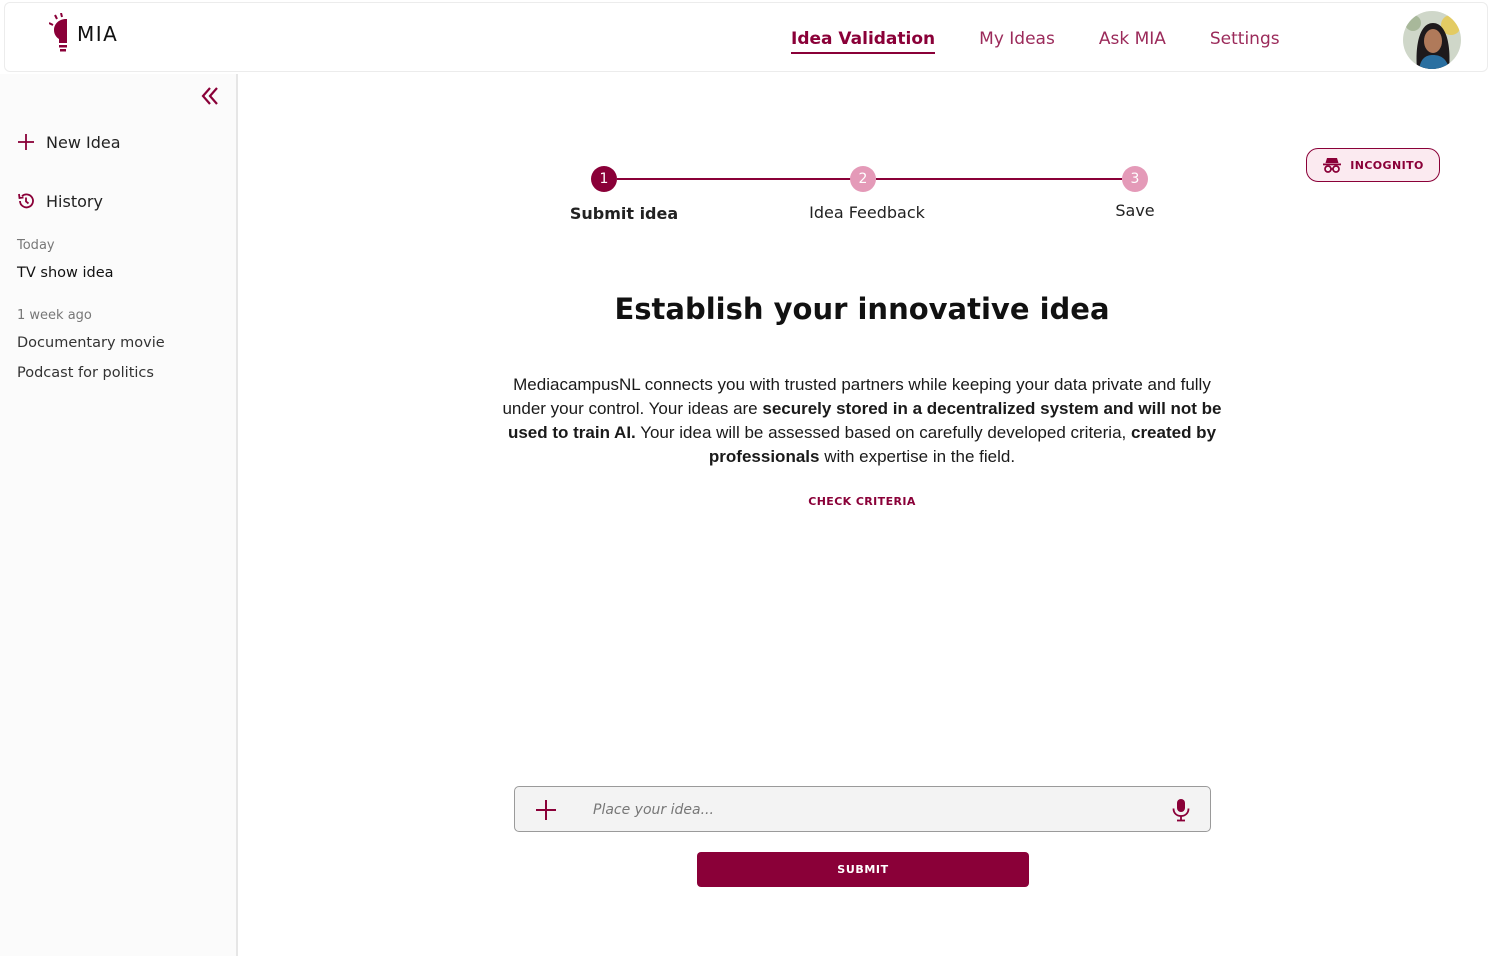 This screenshot has width=1495, height=956. I want to click on history-group-label: Today, so click(36, 245).